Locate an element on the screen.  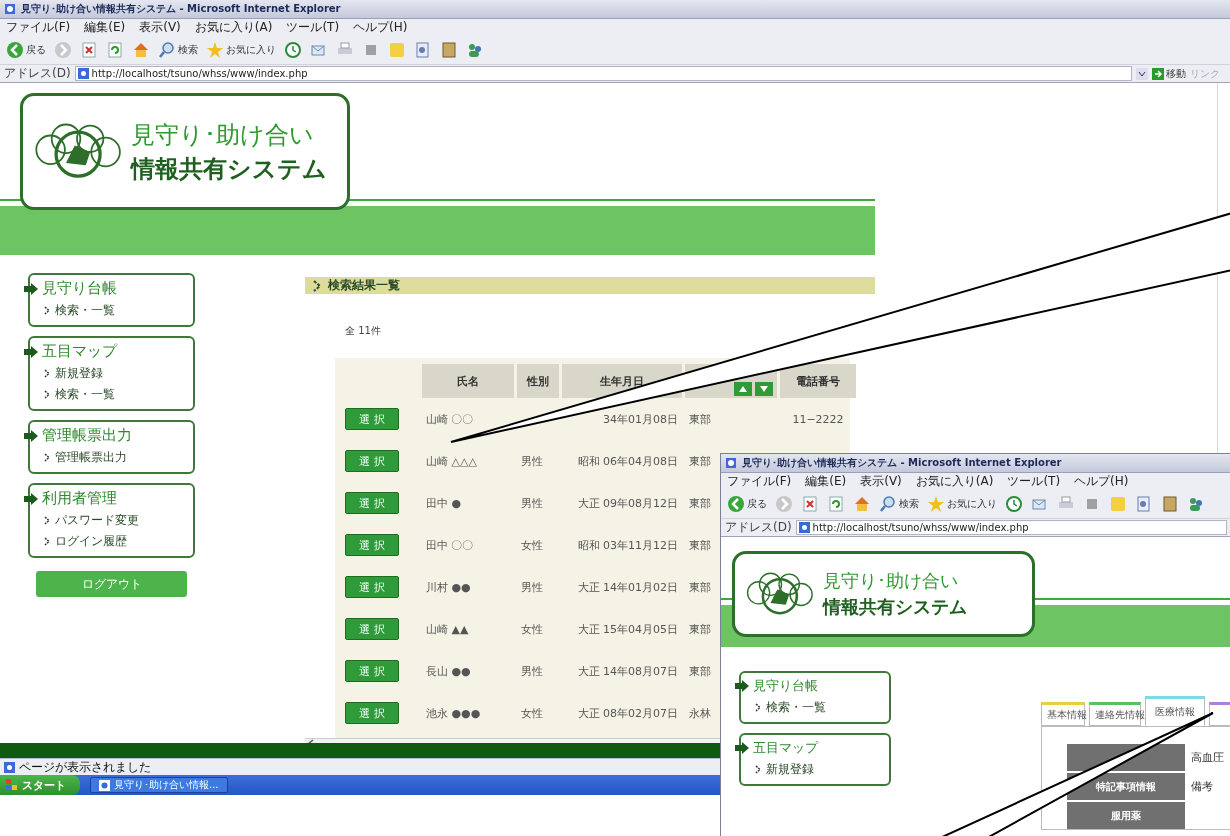
clock-icon is located at coordinates (293, 50).